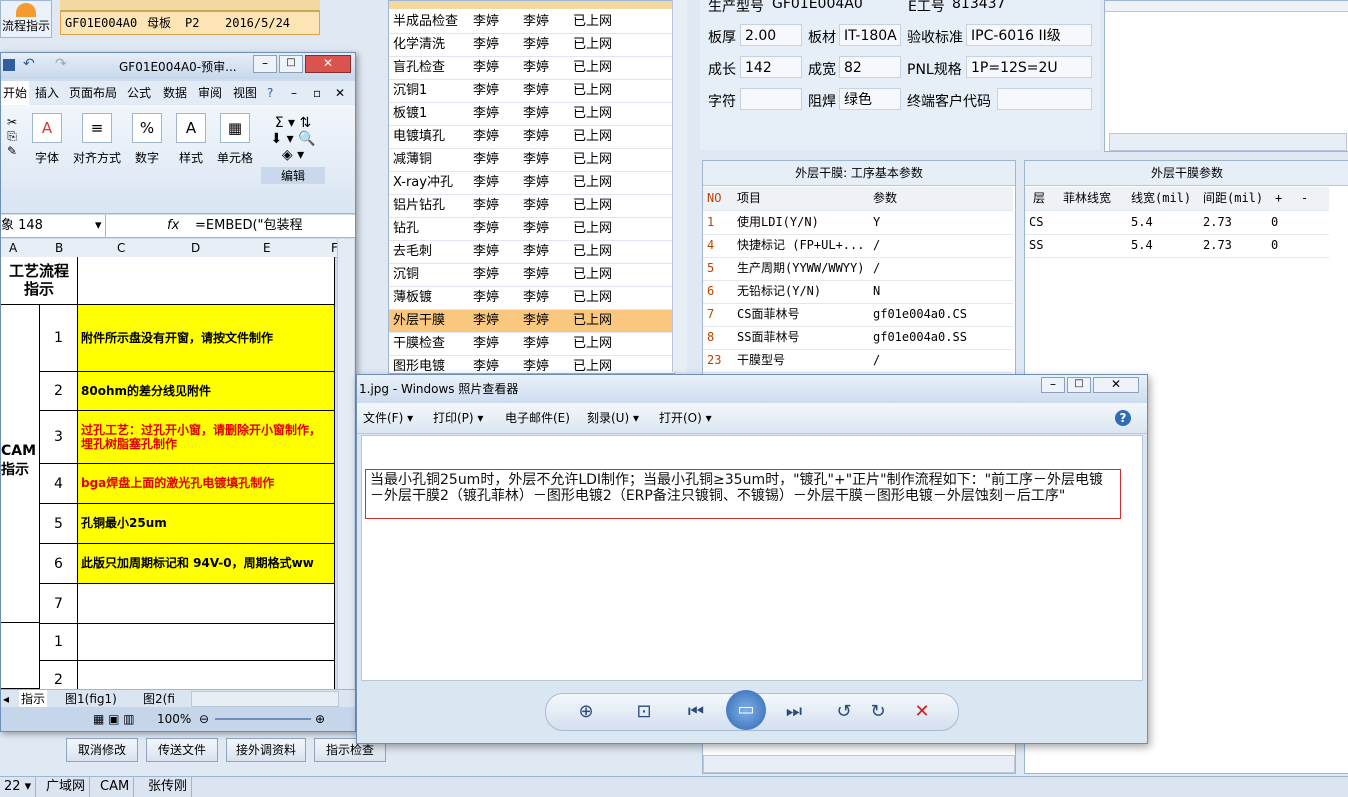 The image size is (1348, 797). I want to click on menu-email: 电子邮件(E), so click(537, 418).